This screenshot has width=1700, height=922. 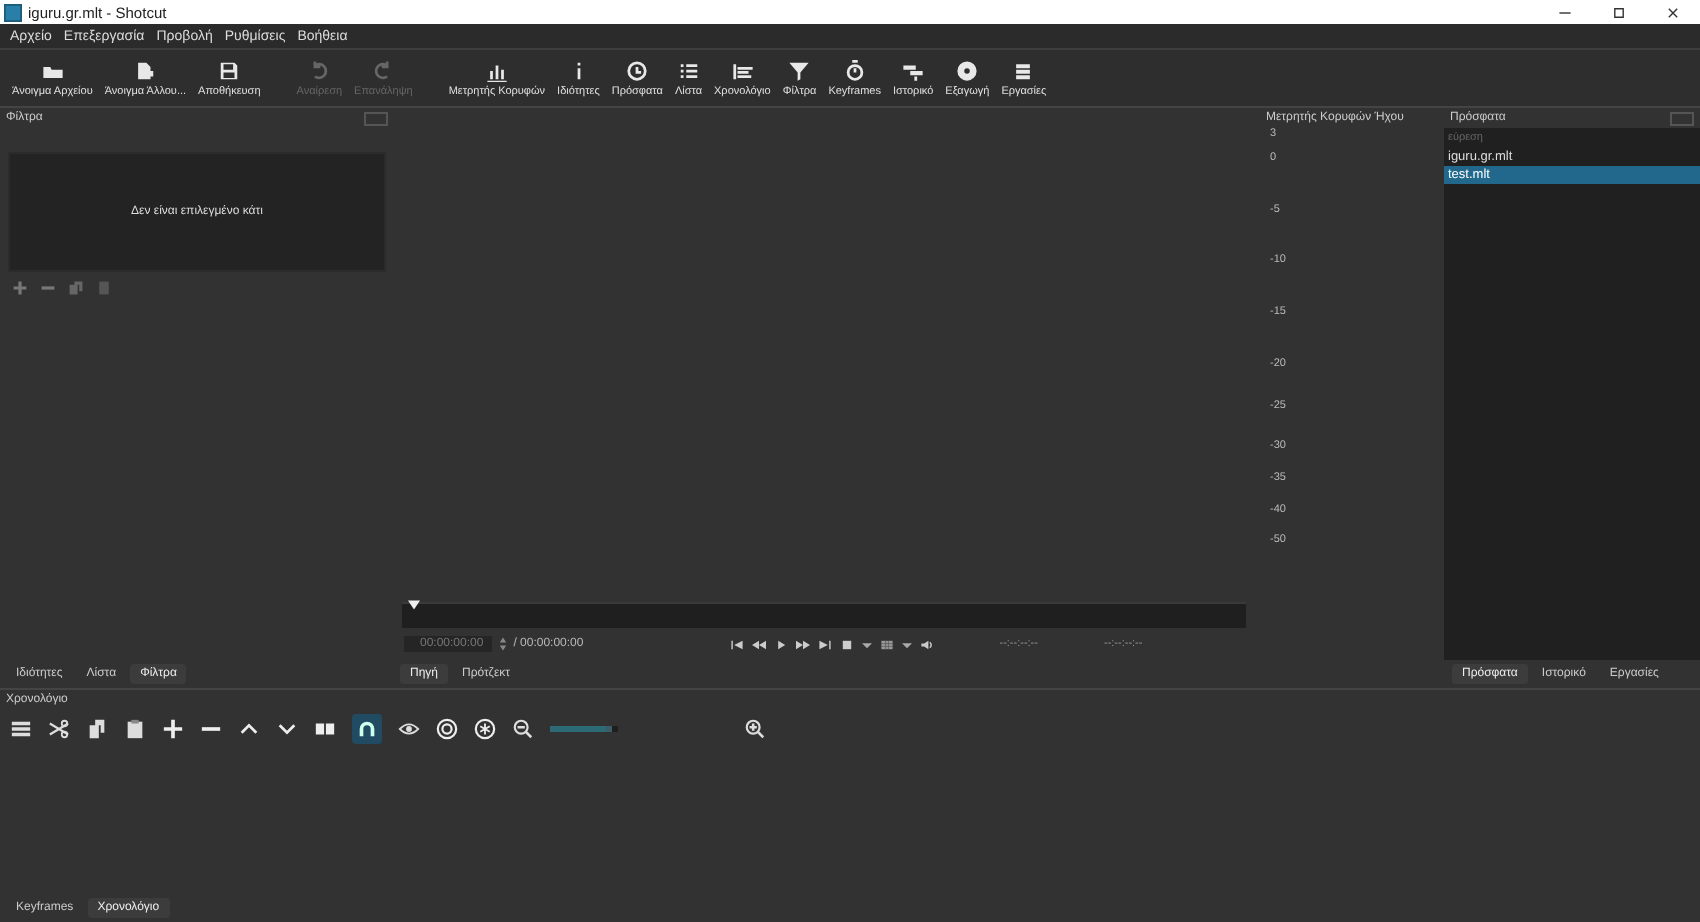 What do you see at coordinates (523, 728) in the screenshot?
I see `zoom-out-icon` at bounding box center [523, 728].